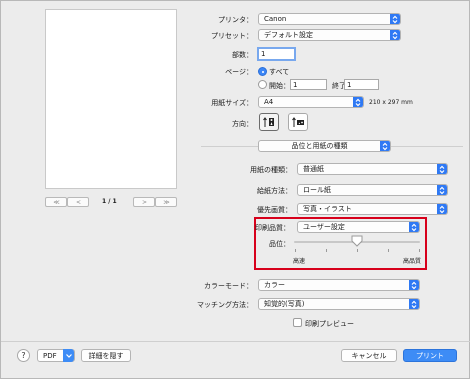 Image resolution: width=470 pixels, height=379 pixels. I want to click on pages-range-radio, so click(262, 84).